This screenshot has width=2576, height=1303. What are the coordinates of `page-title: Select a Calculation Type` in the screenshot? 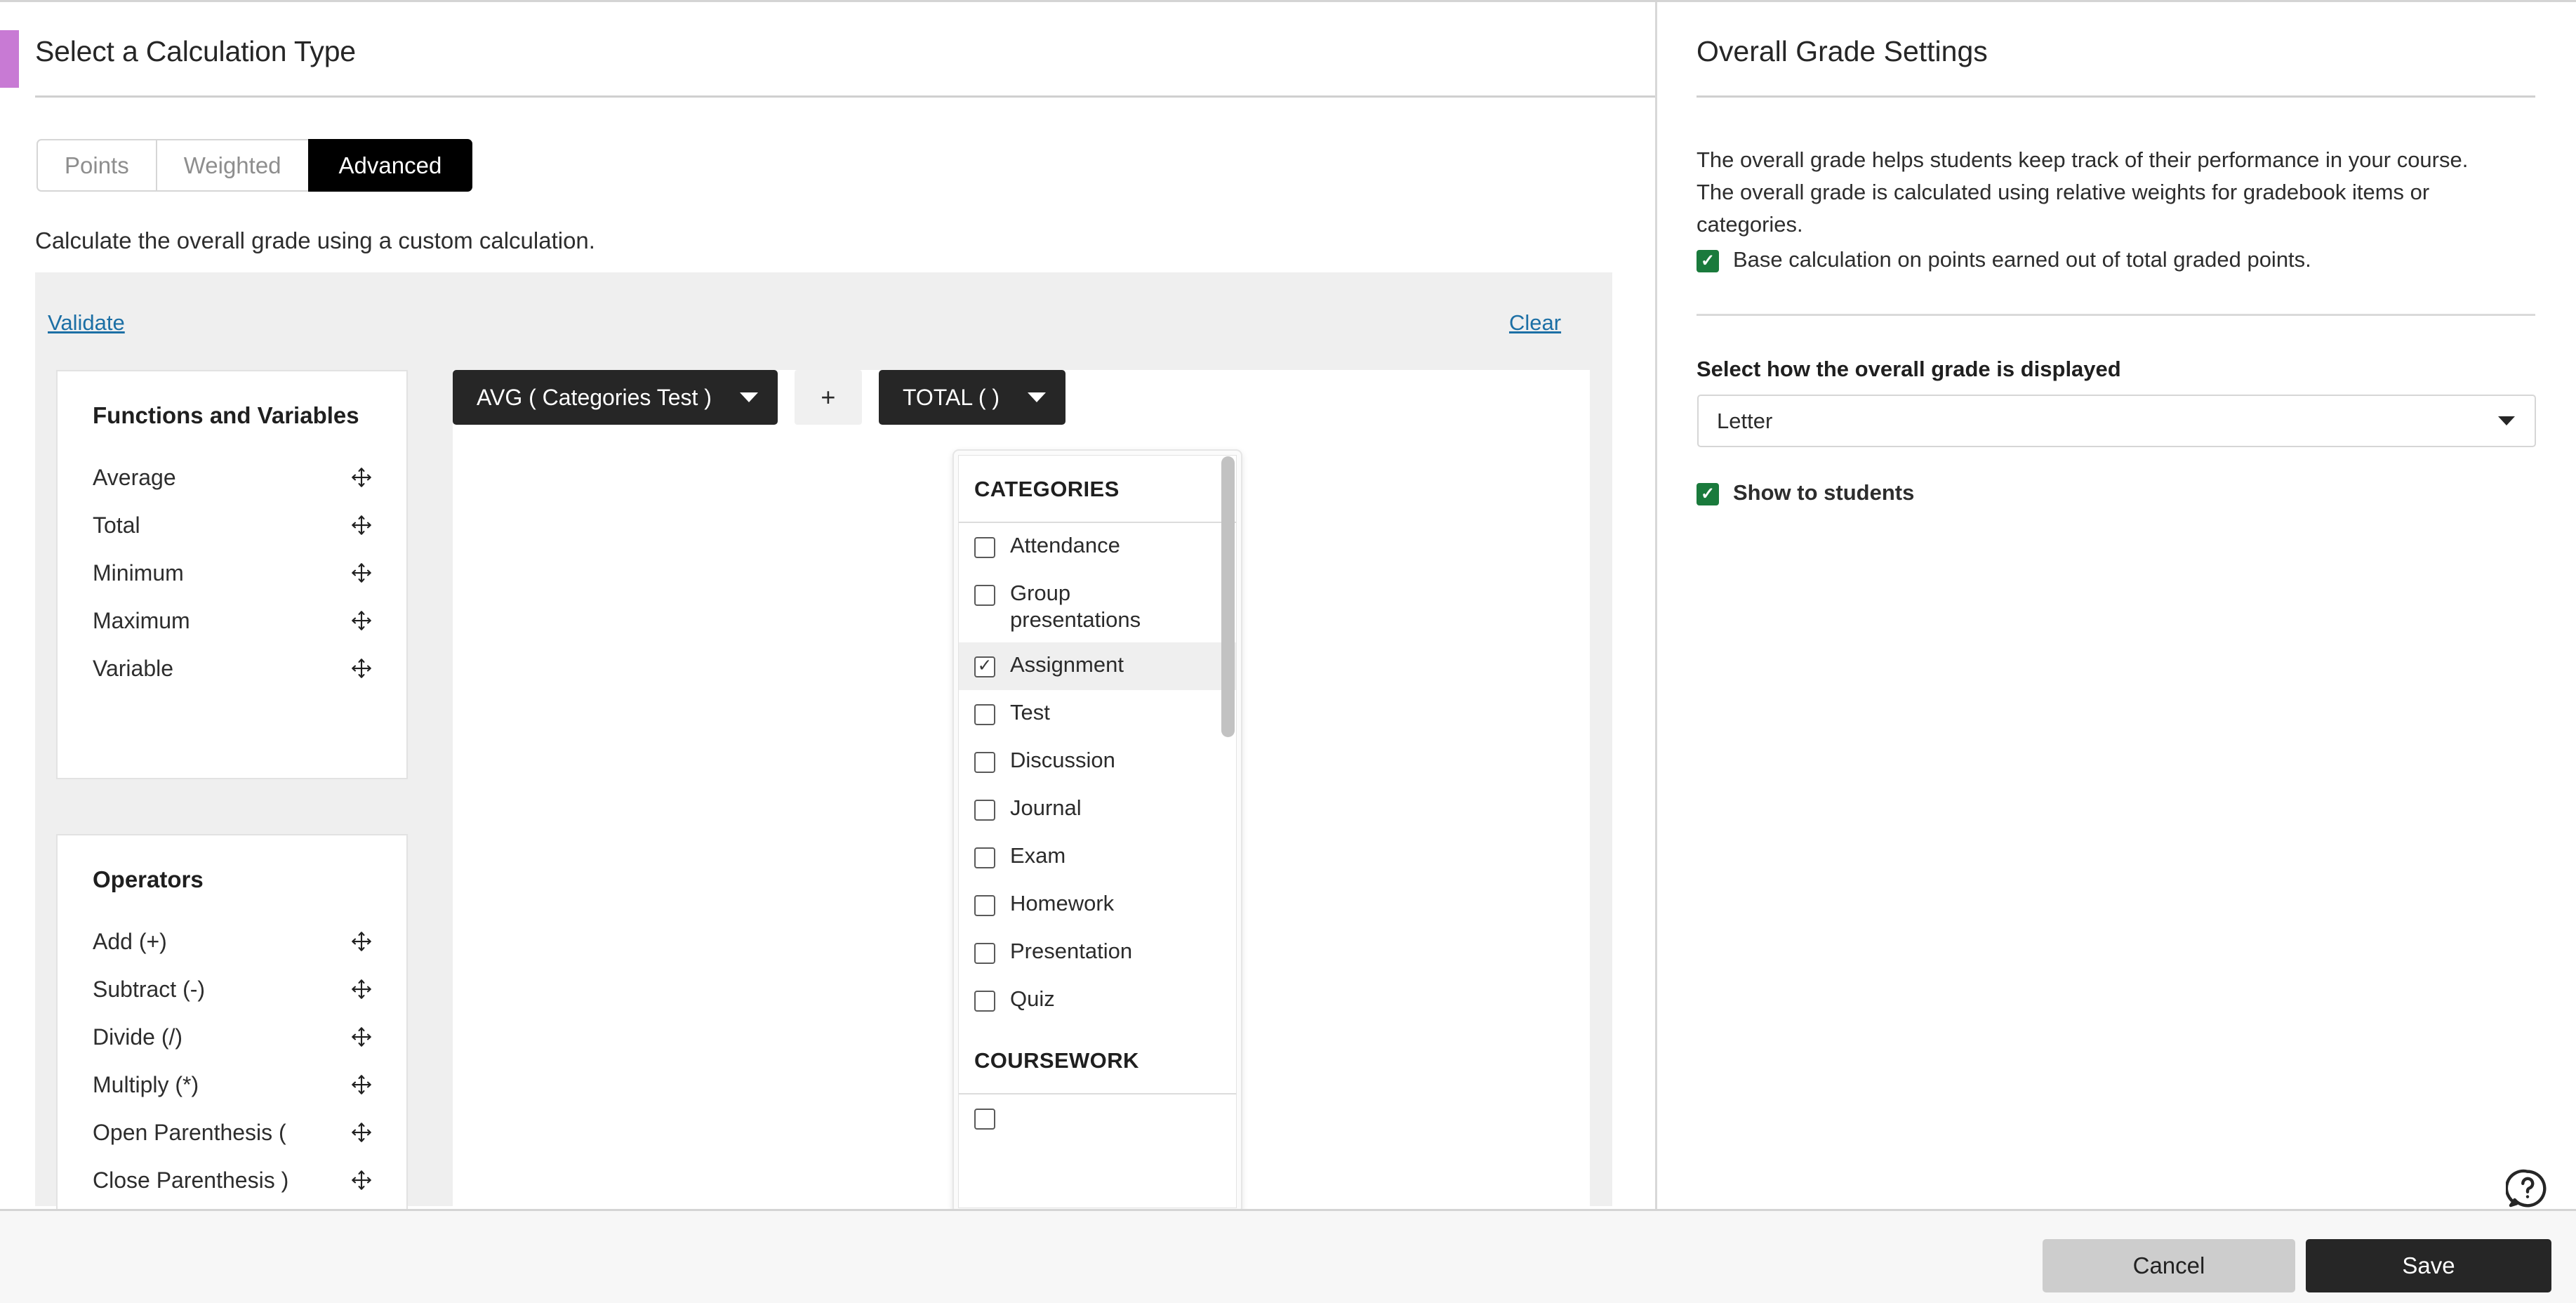 It's located at (196, 51).